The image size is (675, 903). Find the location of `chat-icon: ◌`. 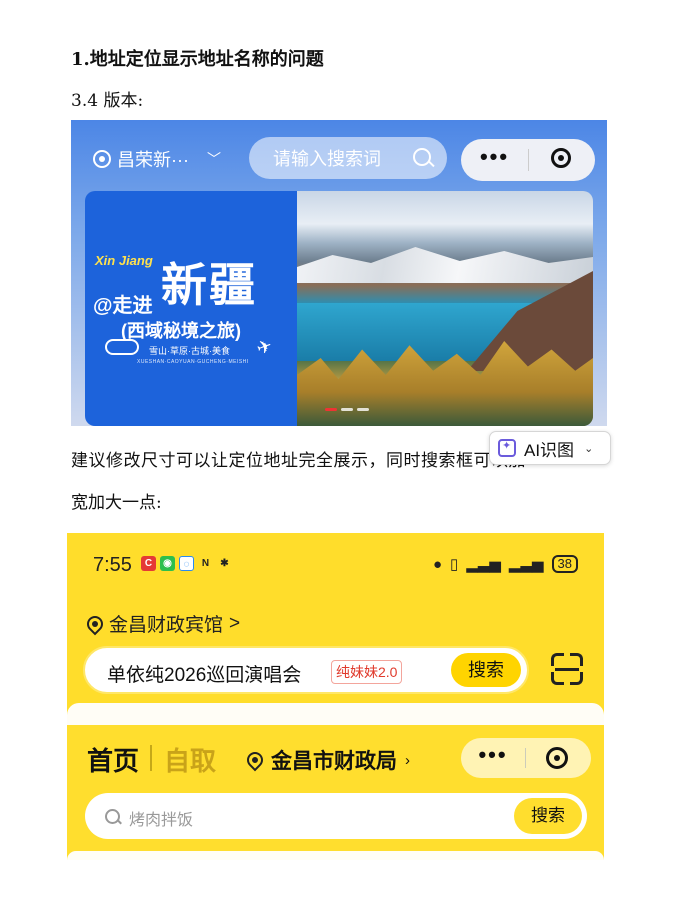

chat-icon: ◌ is located at coordinates (186, 563).